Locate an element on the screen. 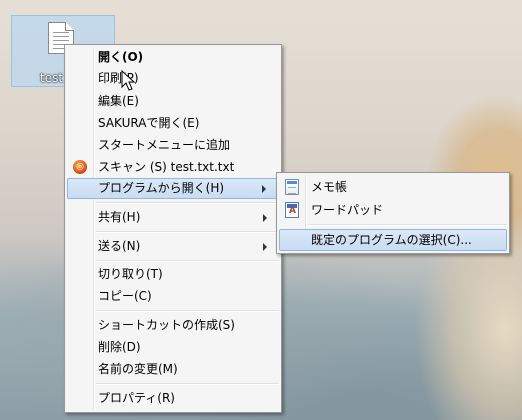  menu-item-edit-label: 編集(E) is located at coordinates (118, 101).